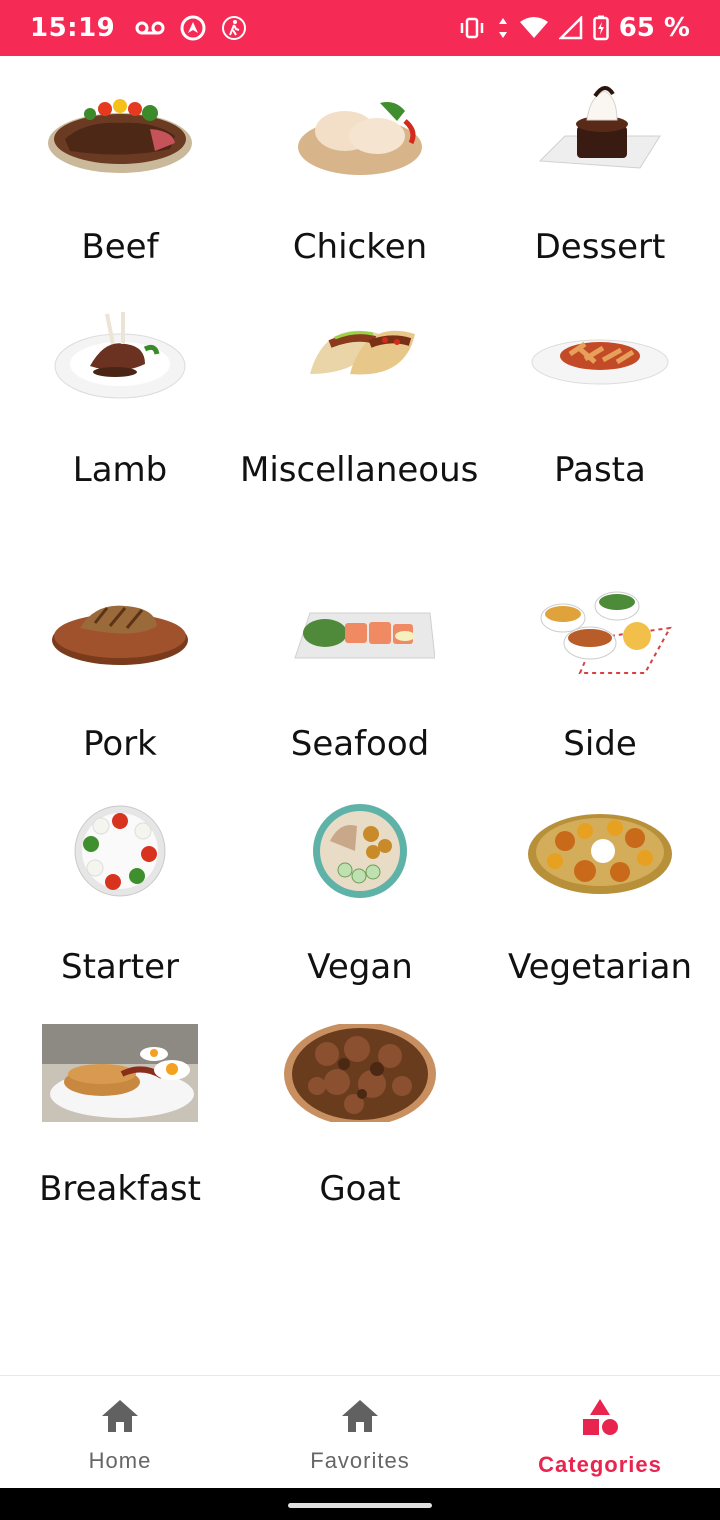 This screenshot has width=720, height=1520. I want to click on category-card-goat: Goat, so click(360, 1116).